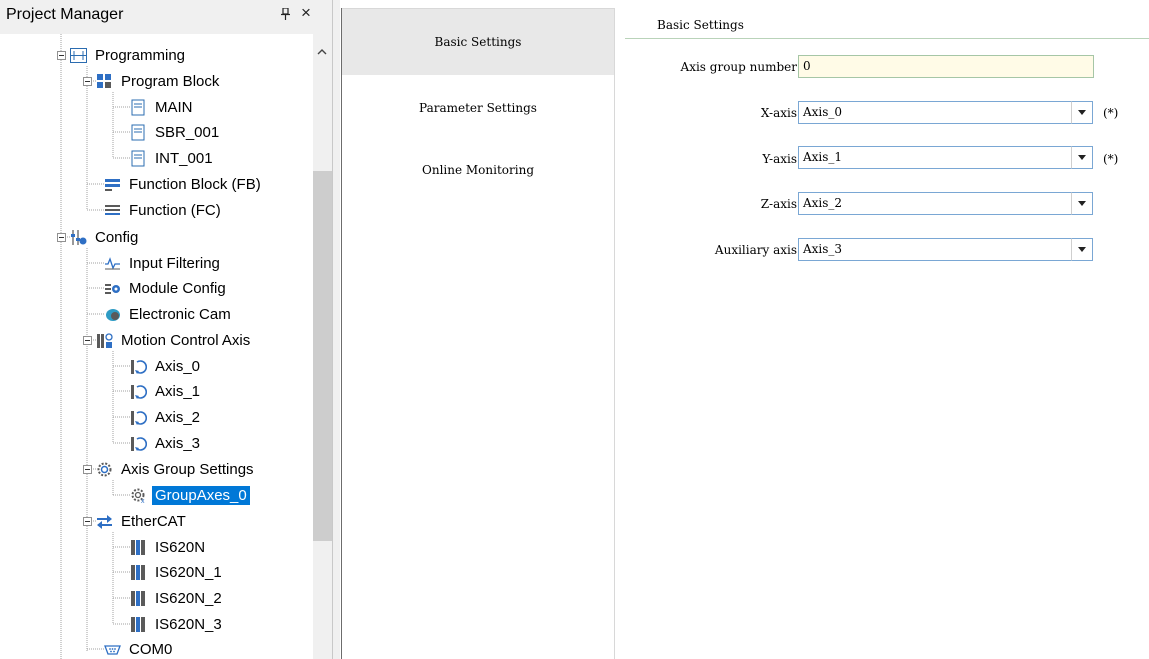 This screenshot has width=1149, height=659. Describe the element at coordinates (140, 55) in the screenshot. I see `tree-label: Programming` at that location.